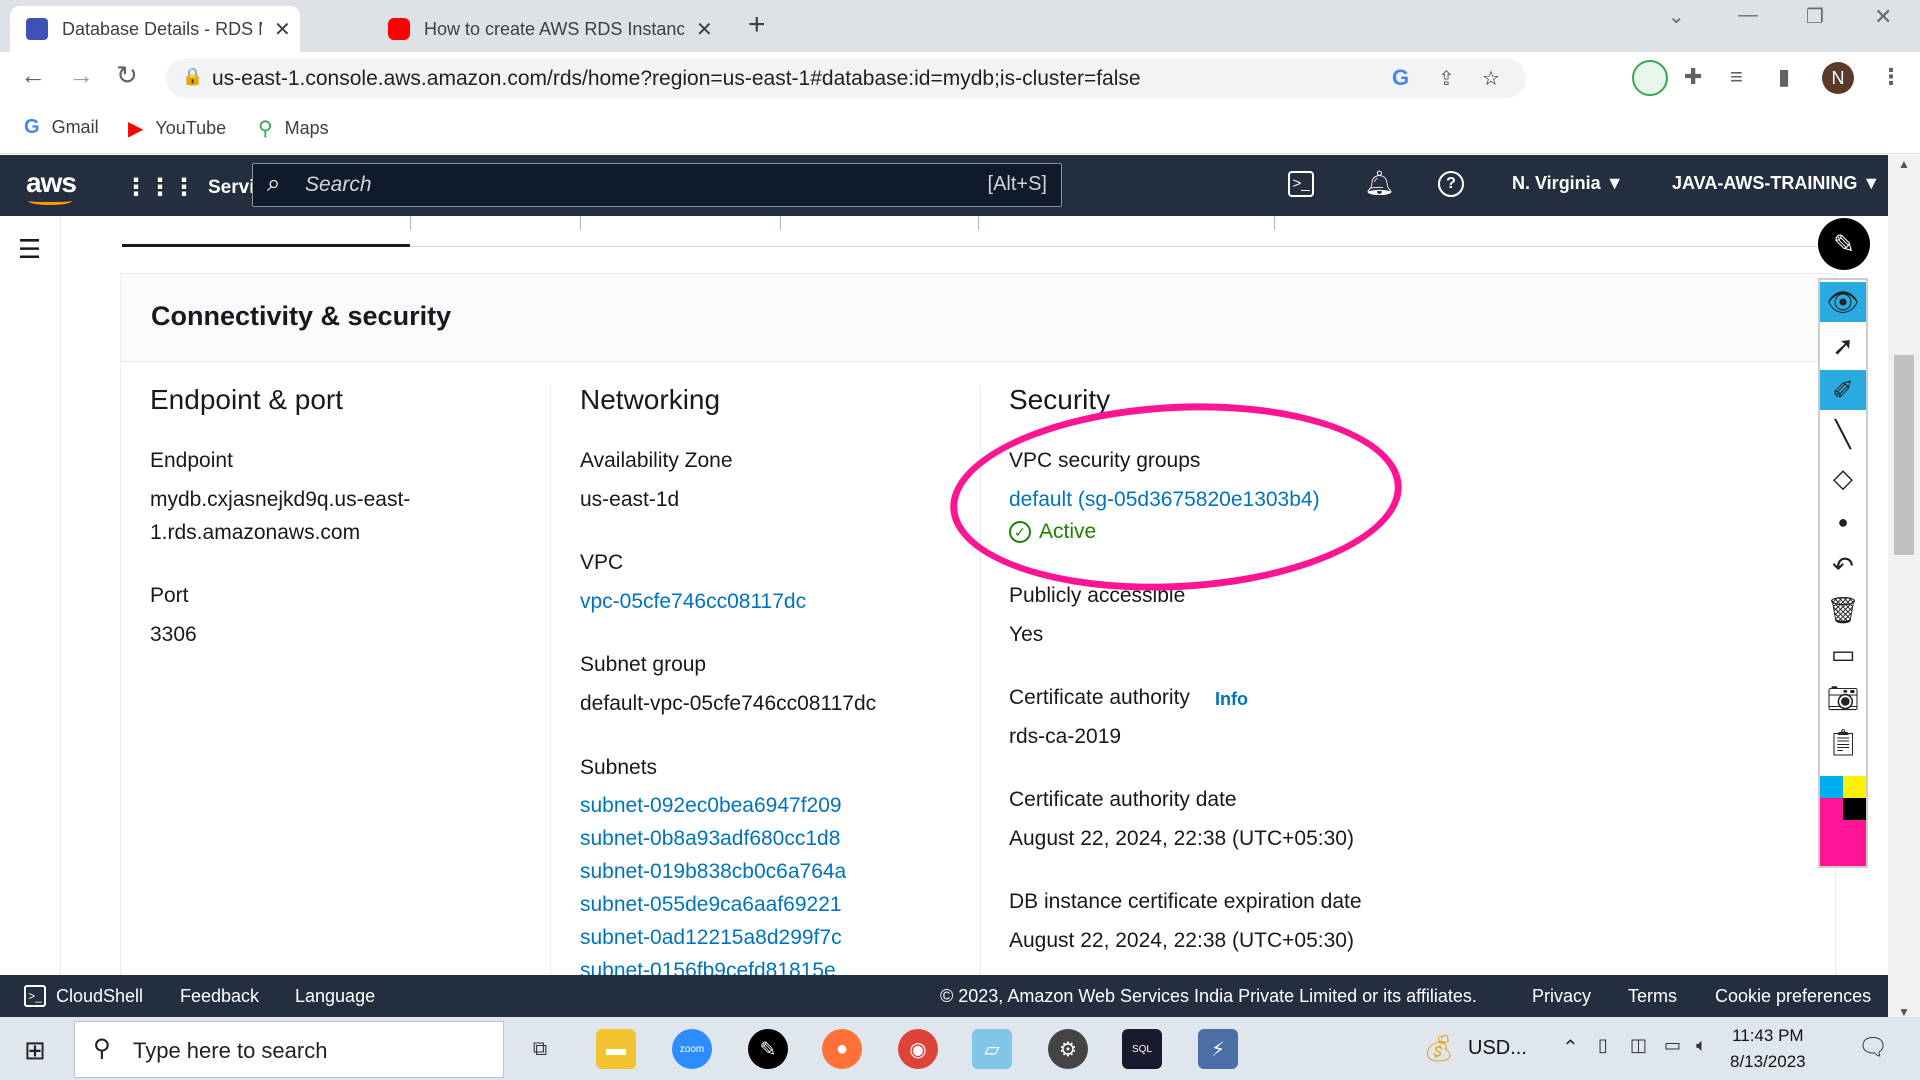 This screenshot has height=1080, width=1920. Describe the element at coordinates (1438, 1048) in the screenshot. I see `currency-widget-icon: 💰︎` at that location.